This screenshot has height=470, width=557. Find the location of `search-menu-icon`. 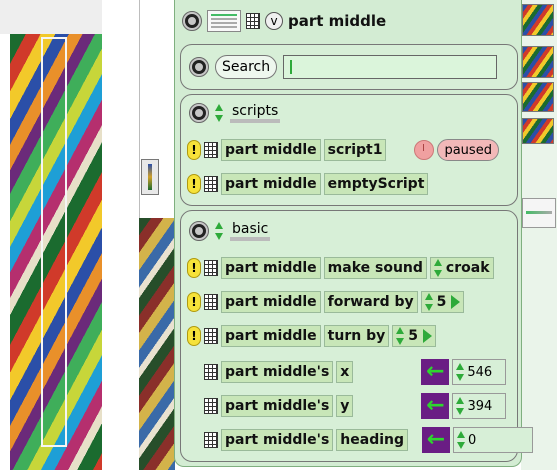

search-menu-icon is located at coordinates (199, 67).